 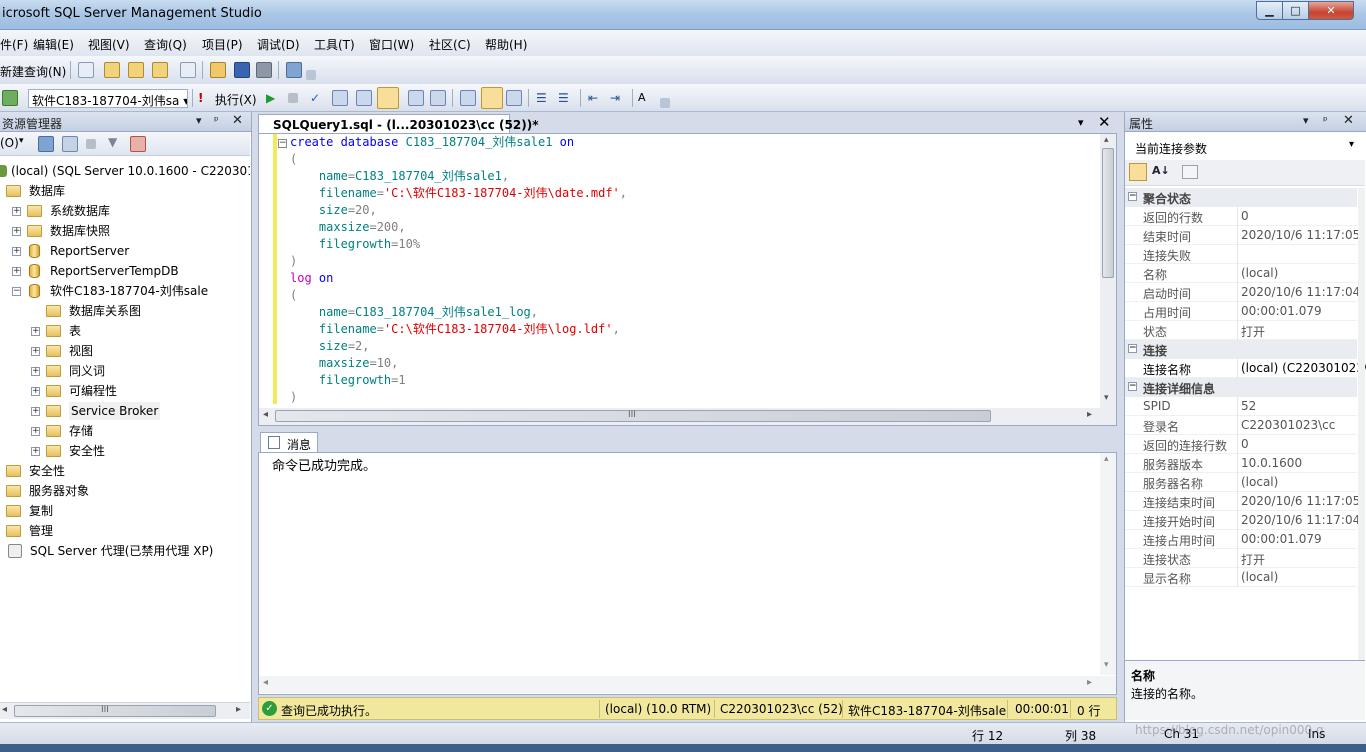 I want to click on menu-project: 项目(P), so click(x=222, y=44).